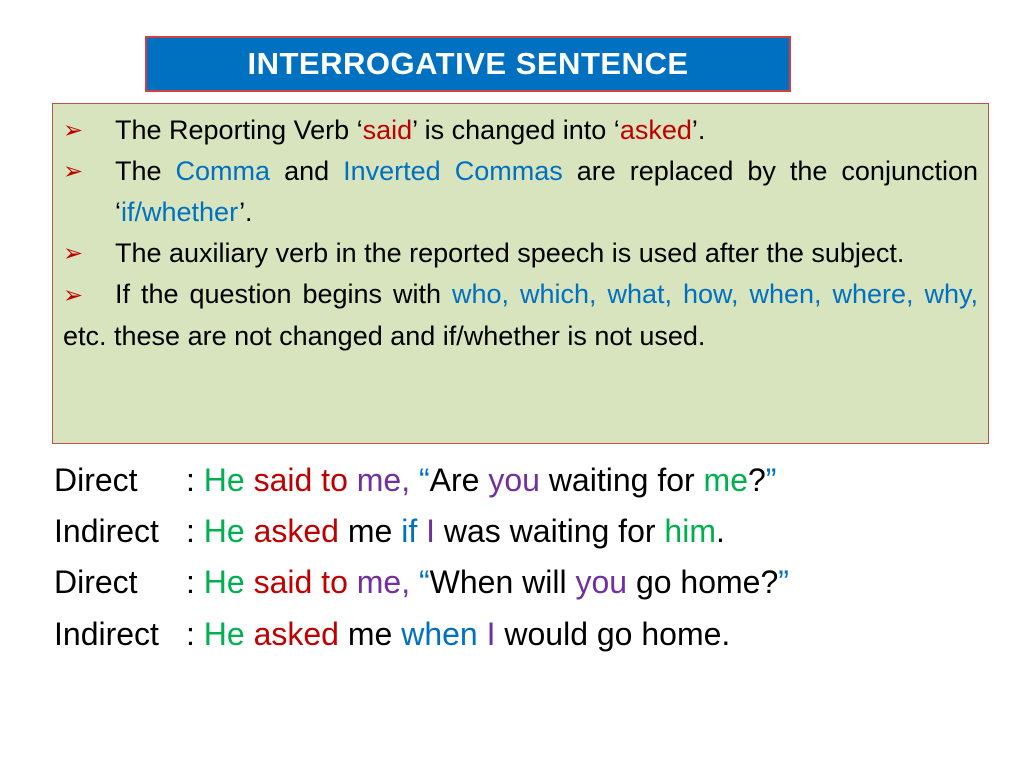  Describe the element at coordinates (720, 531) in the screenshot. I see `w: .` at that location.